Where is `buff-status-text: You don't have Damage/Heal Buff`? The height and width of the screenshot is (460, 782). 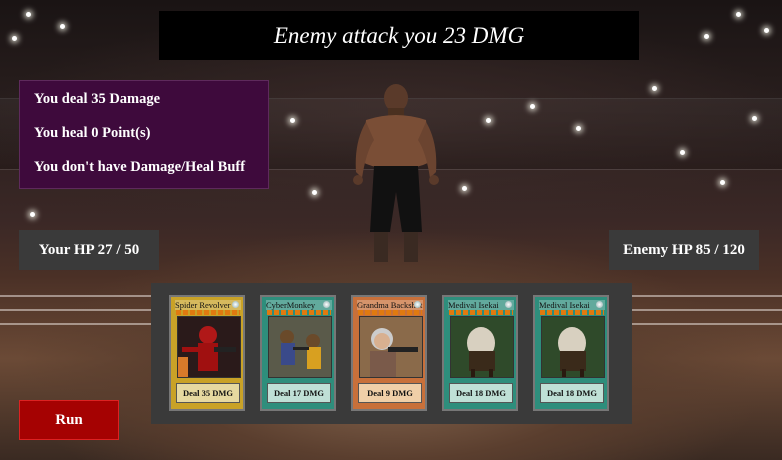 buff-status-text: You don't have Damage/Heal Buff is located at coordinates (140, 167).